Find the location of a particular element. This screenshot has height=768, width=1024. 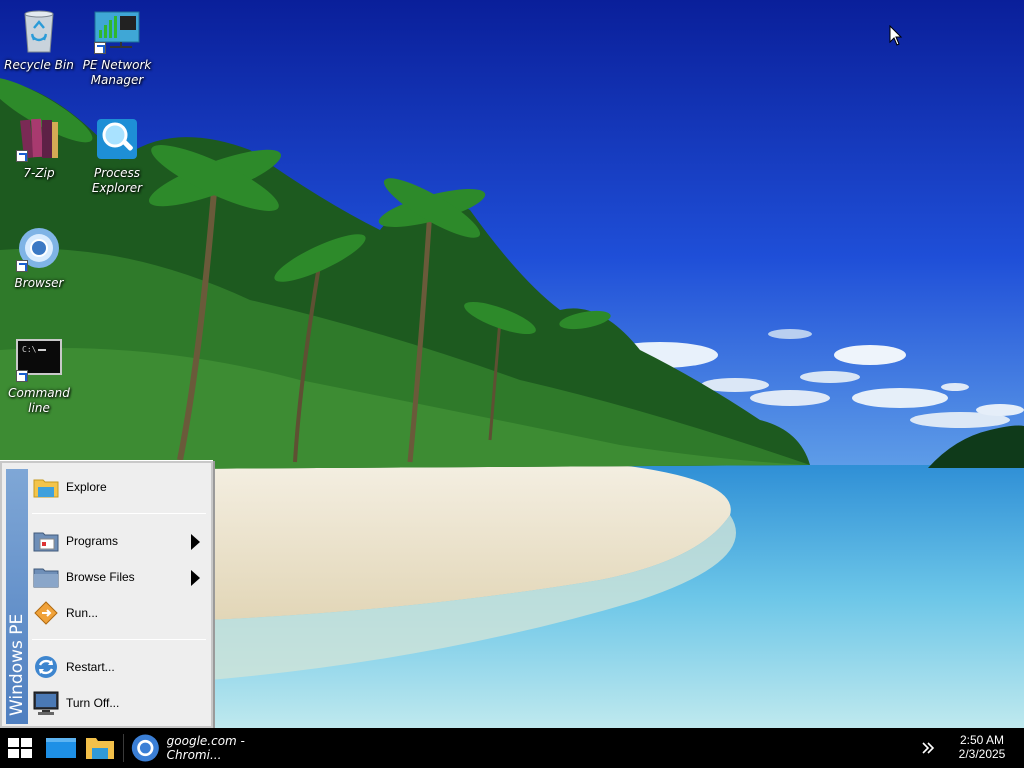

process-explorer-icon is located at coordinates (117, 139).